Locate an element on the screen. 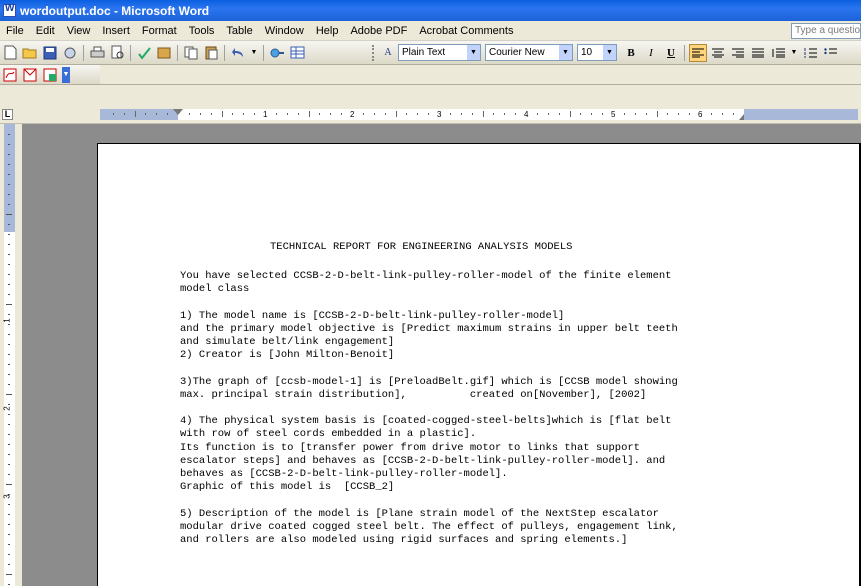  line-spacing-dropdown-icon: ▼ is located at coordinates (794, 53).